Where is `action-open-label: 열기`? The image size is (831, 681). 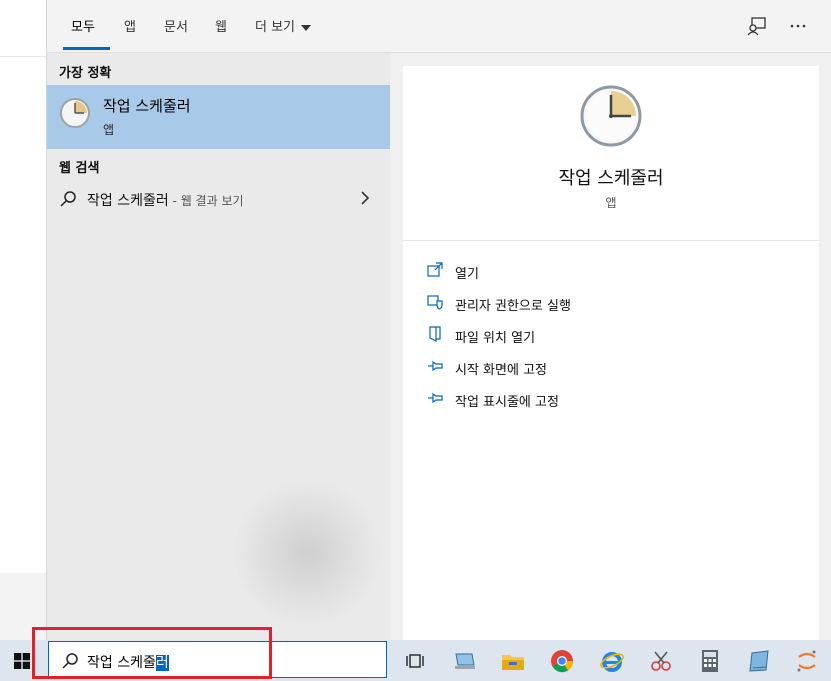 action-open-label: 열기 is located at coordinates (467, 274).